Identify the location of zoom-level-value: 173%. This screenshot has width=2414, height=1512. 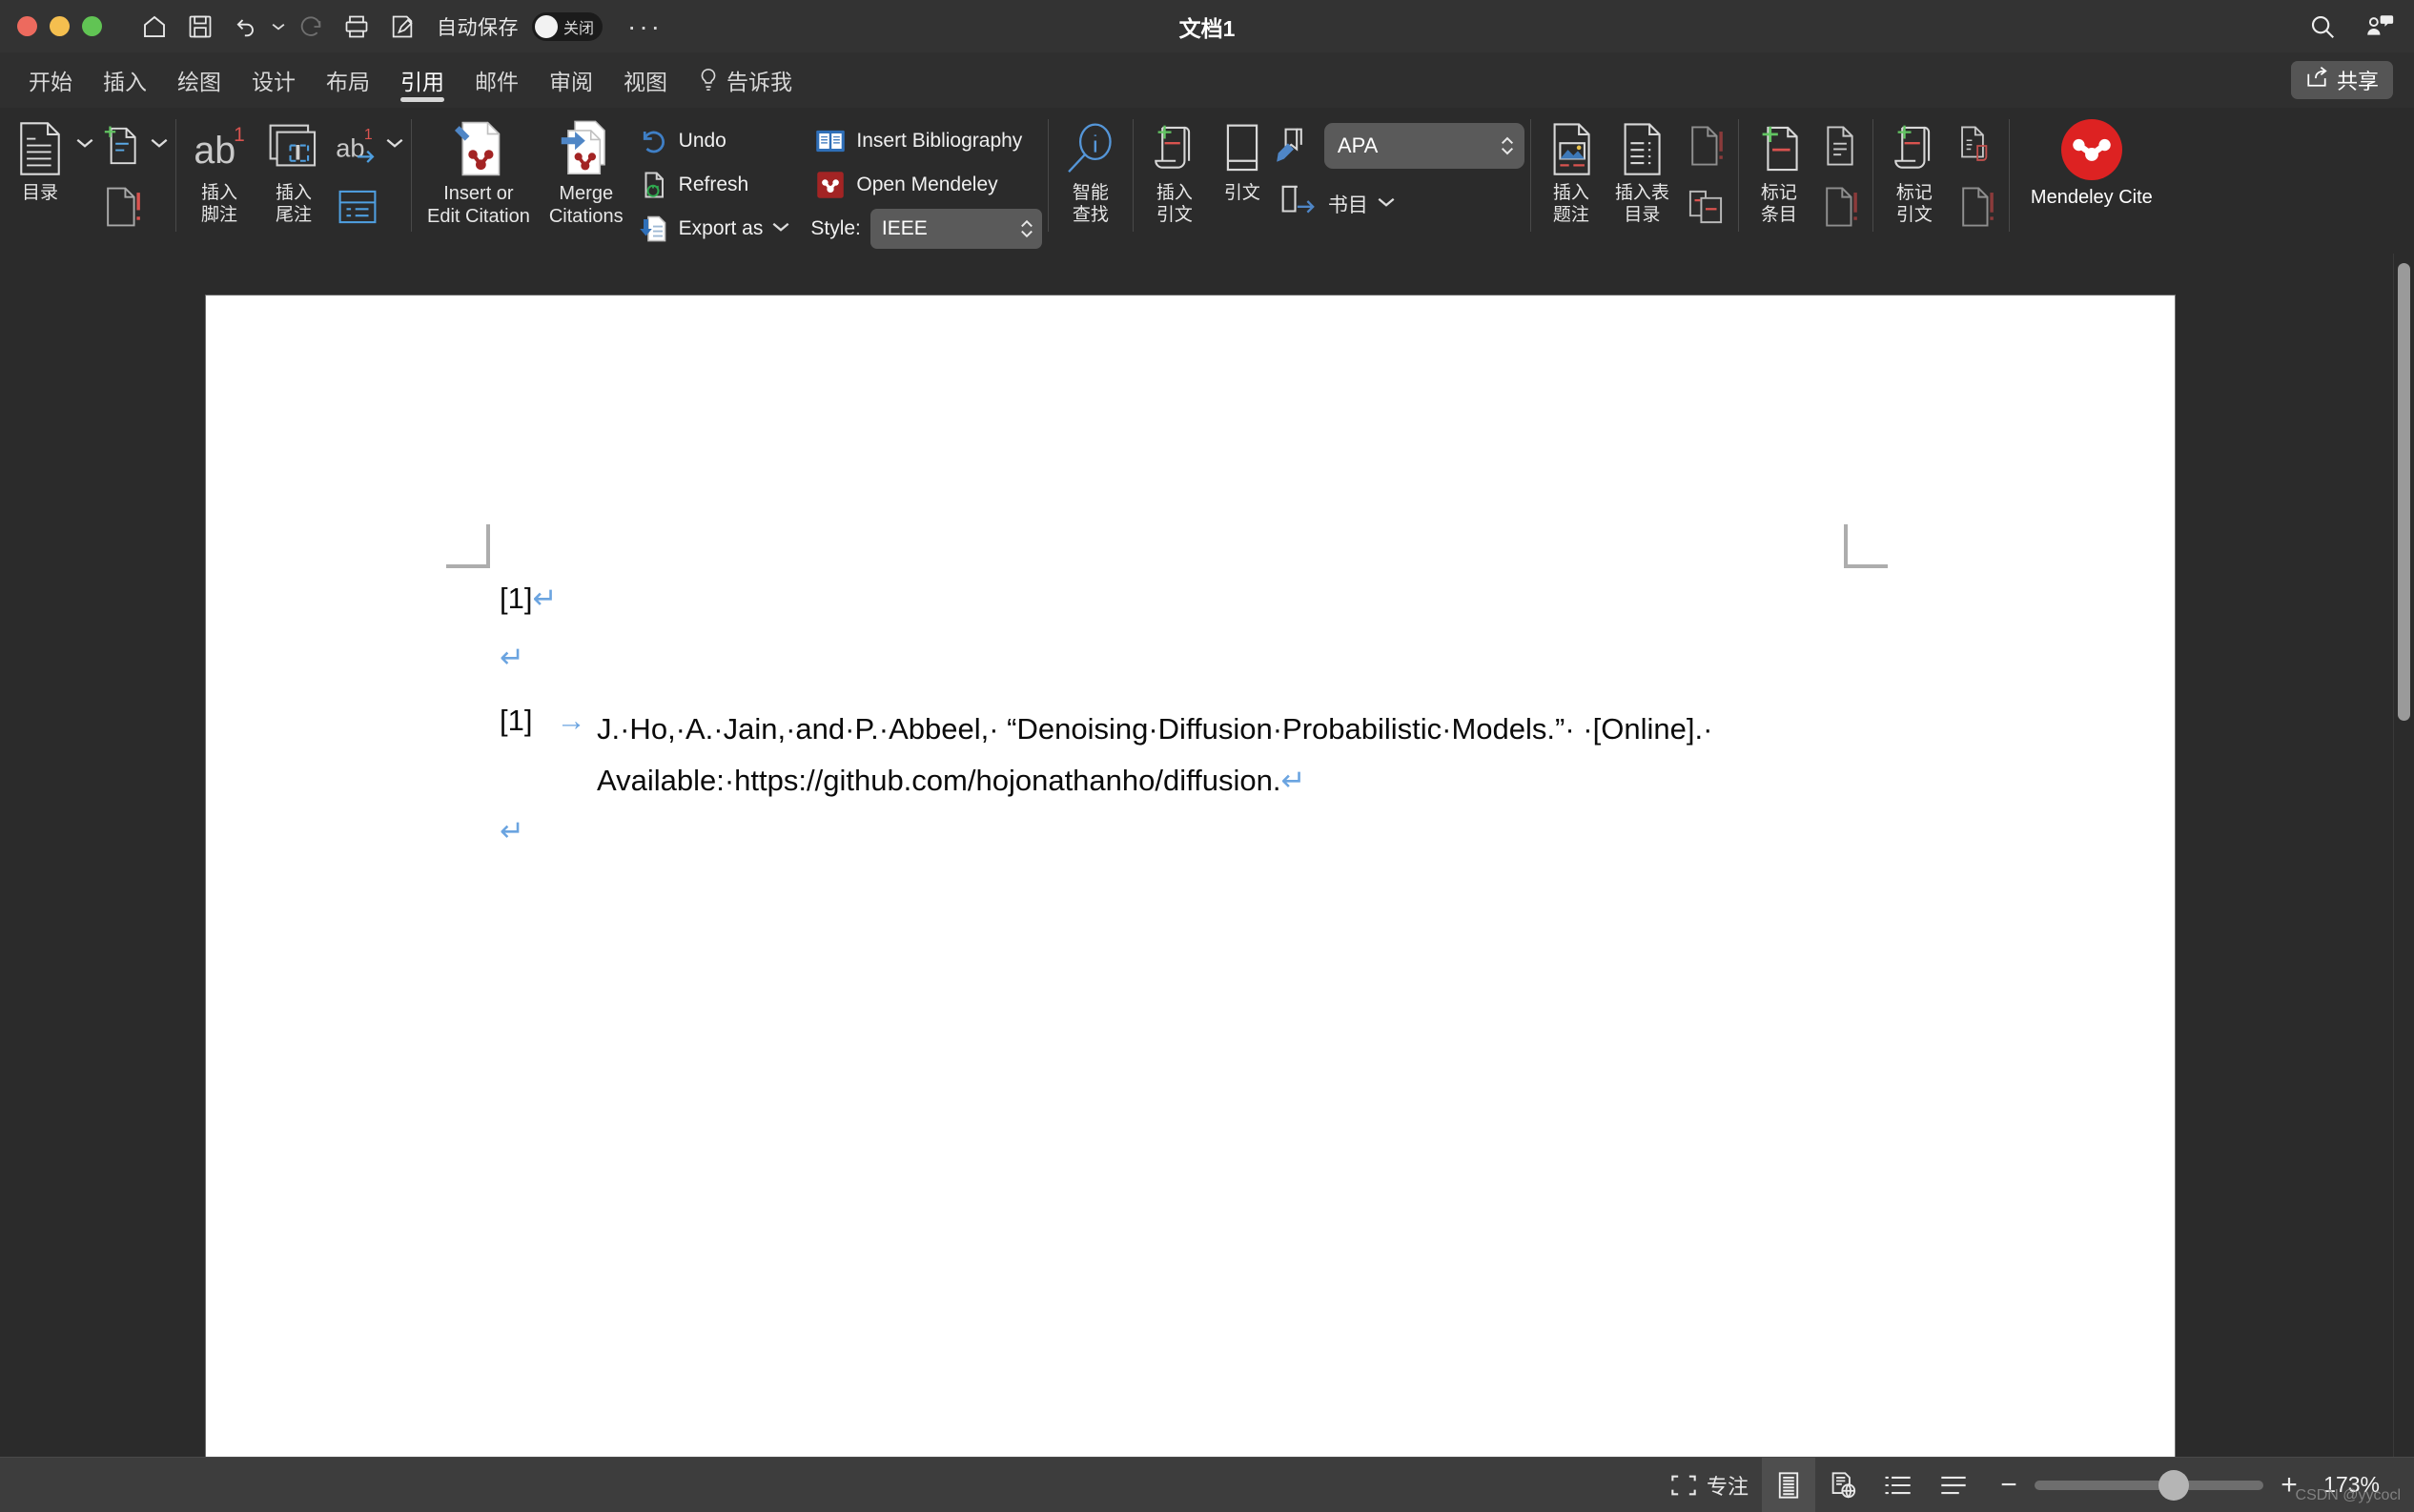
(2356, 1485).